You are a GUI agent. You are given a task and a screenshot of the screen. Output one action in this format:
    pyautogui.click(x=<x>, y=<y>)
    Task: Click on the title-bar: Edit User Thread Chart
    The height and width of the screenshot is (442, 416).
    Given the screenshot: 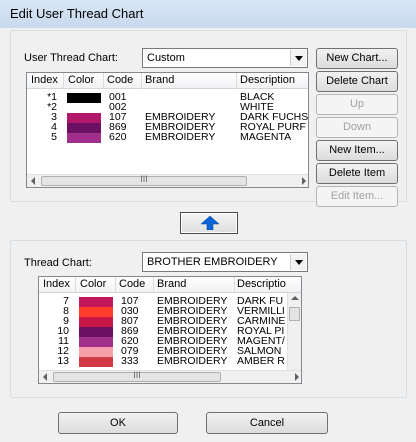 What is the action you would take?
    pyautogui.click(x=208, y=14)
    